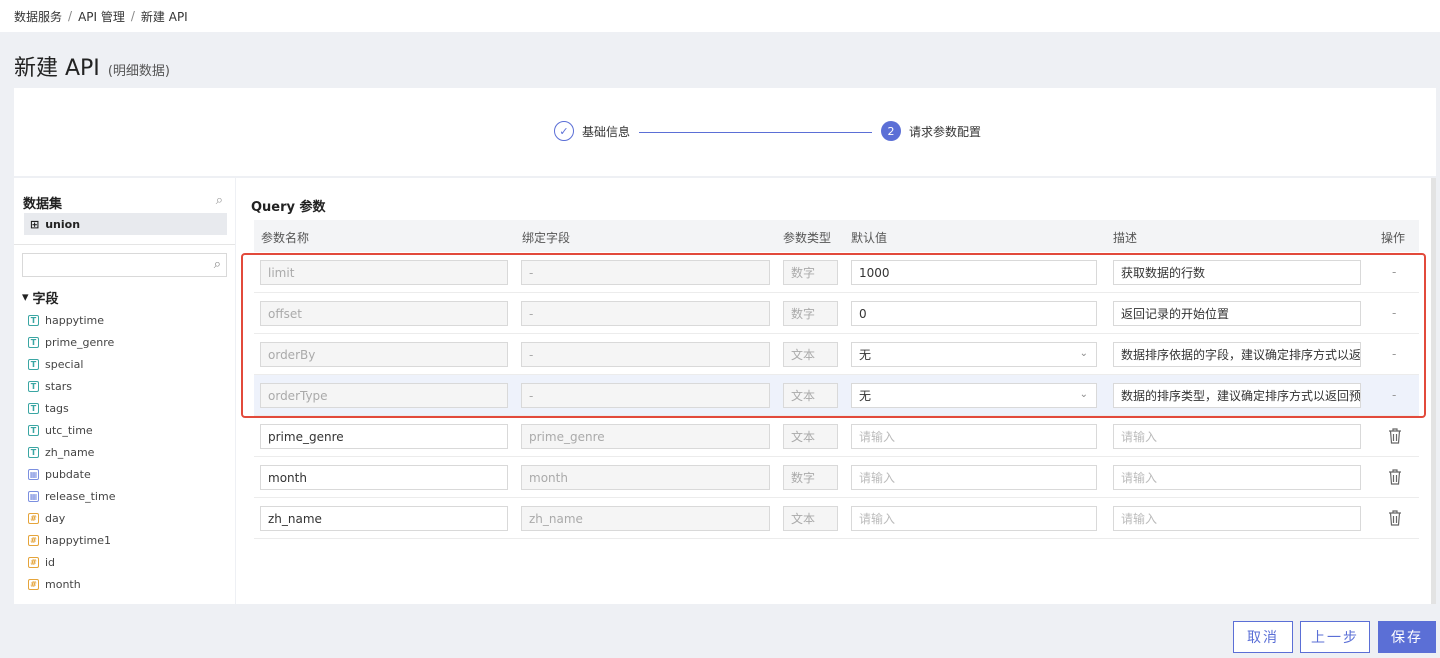  I want to click on breadcrumb-item: 新建 API, so click(164, 16).